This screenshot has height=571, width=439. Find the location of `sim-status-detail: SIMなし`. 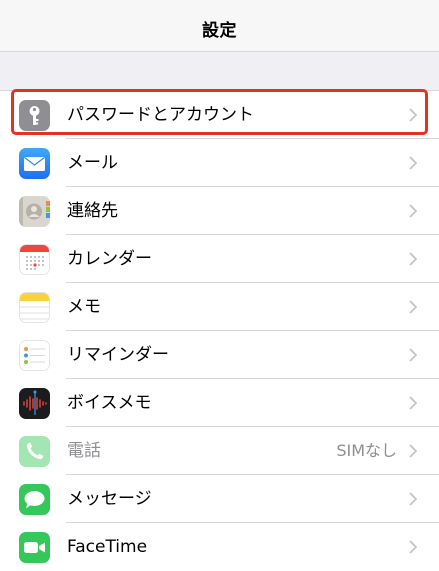

sim-status-detail: SIMなし is located at coordinates (366, 450).